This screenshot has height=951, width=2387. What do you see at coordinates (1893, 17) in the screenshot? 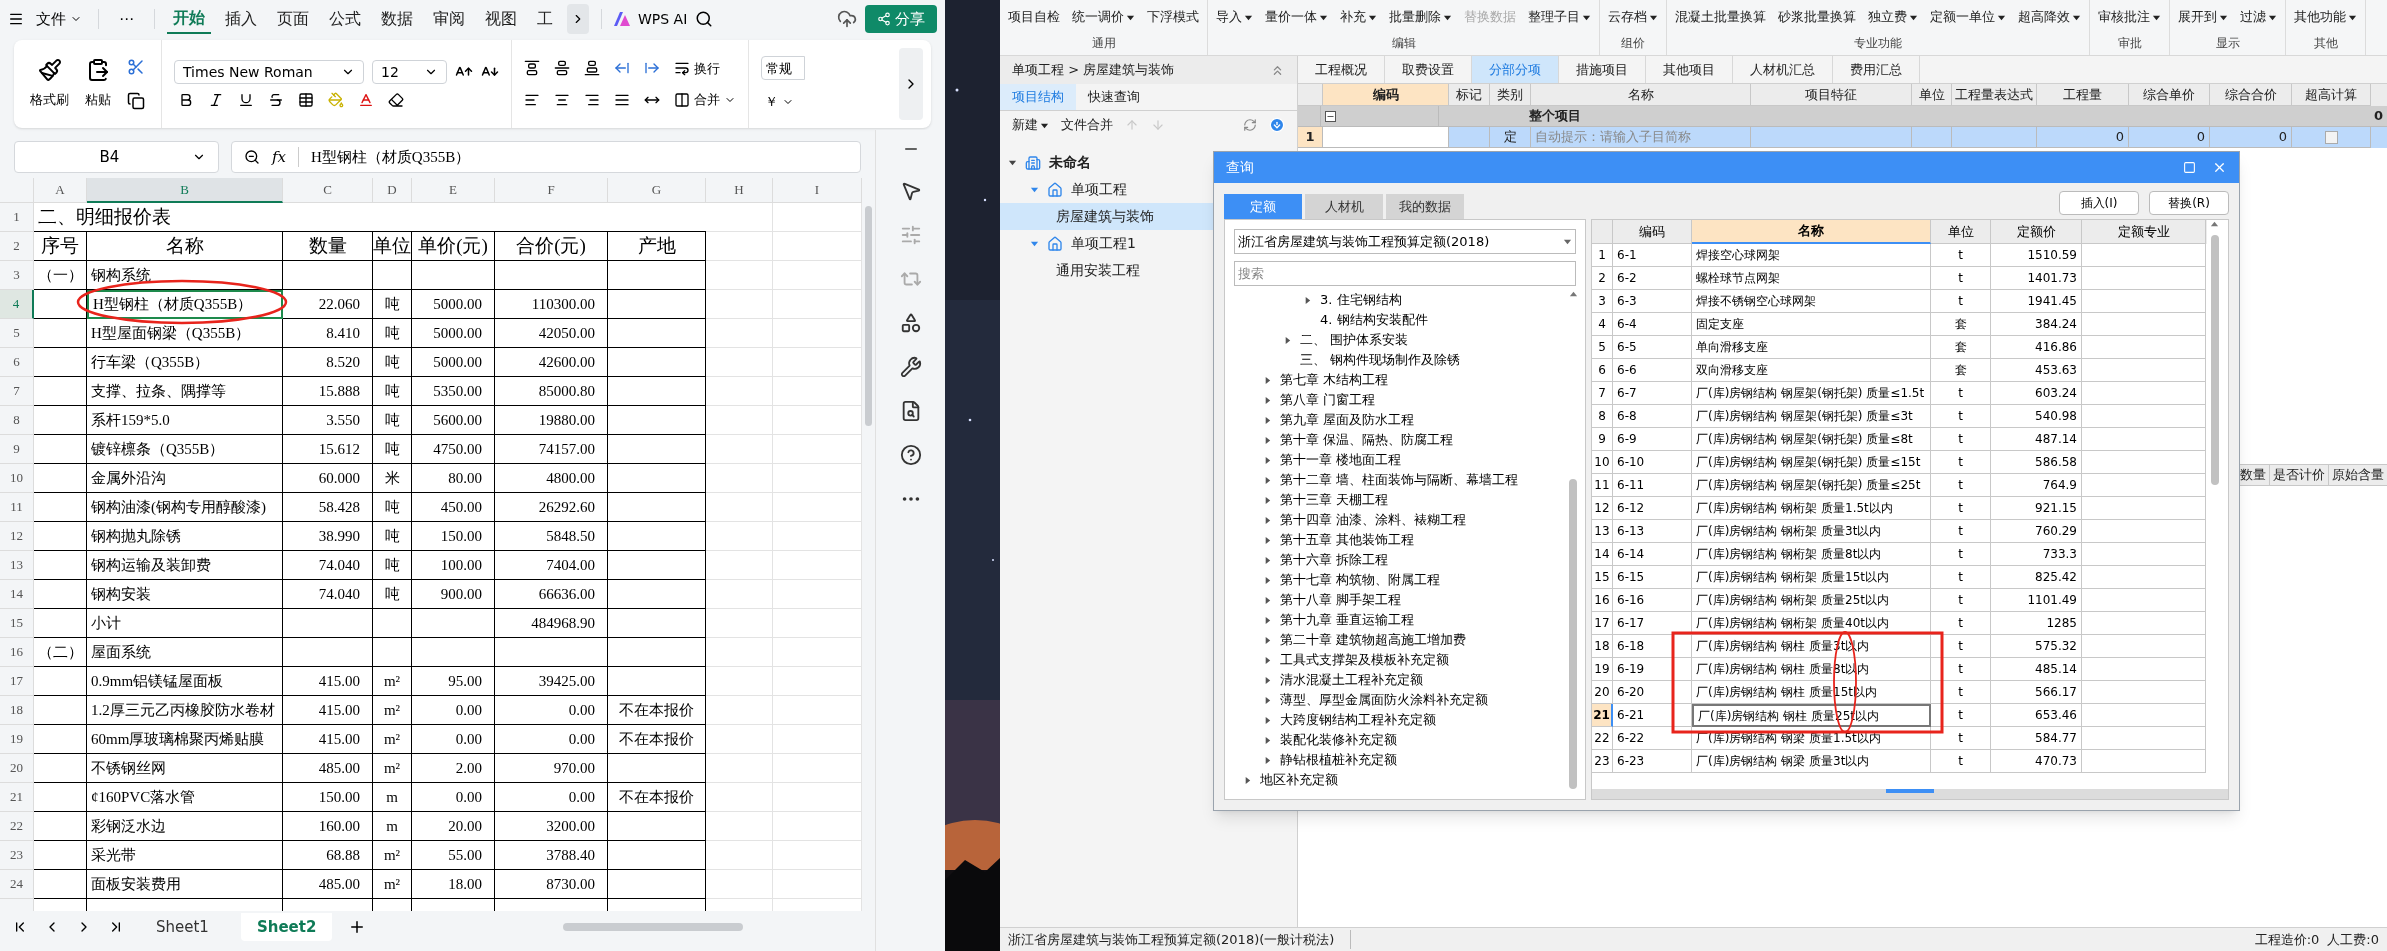
I see `toolbar-button: 独立费` at bounding box center [1893, 17].